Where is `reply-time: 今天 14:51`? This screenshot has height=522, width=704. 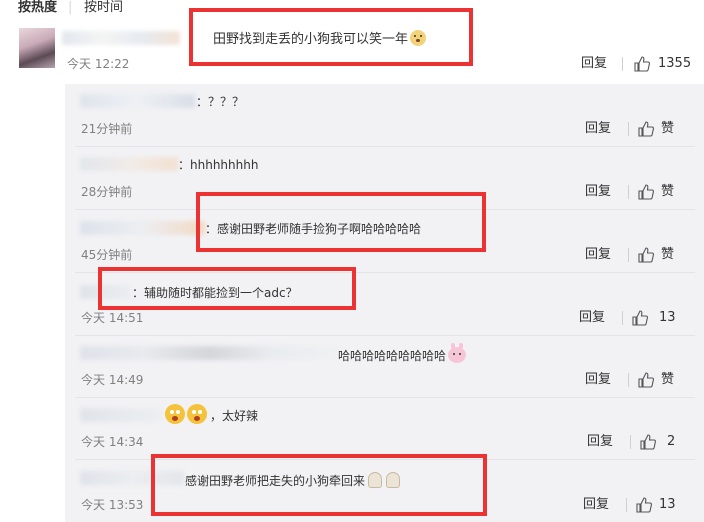
reply-time: 今天 14:51 is located at coordinates (112, 318).